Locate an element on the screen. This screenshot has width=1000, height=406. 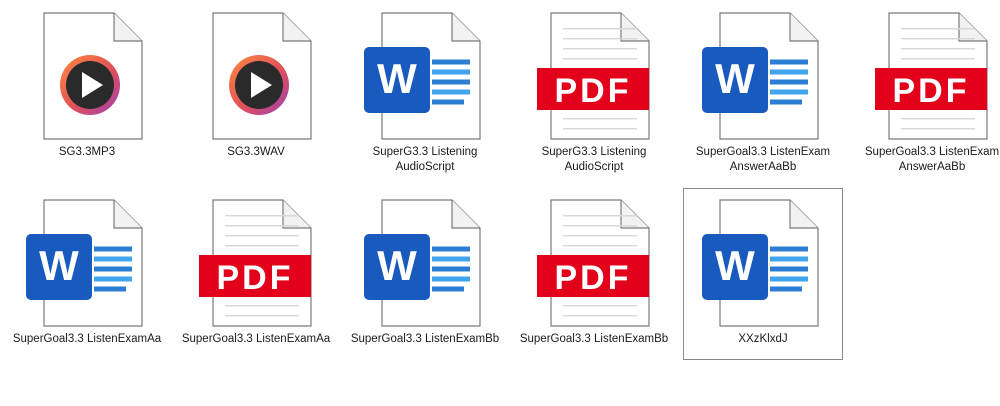
file-item: W SuperG3.3 Listening AudioScript is located at coordinates (425, 87).